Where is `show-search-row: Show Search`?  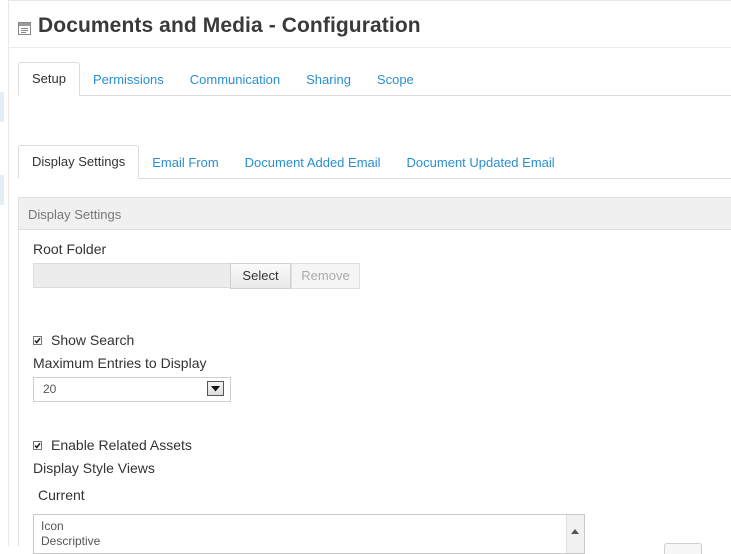 show-search-row: Show Search is located at coordinates (83, 340).